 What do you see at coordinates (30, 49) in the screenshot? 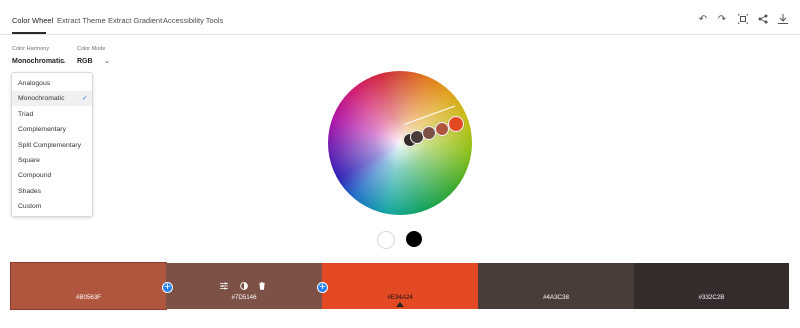
I see `color-harmony-label: Color Harmony` at bounding box center [30, 49].